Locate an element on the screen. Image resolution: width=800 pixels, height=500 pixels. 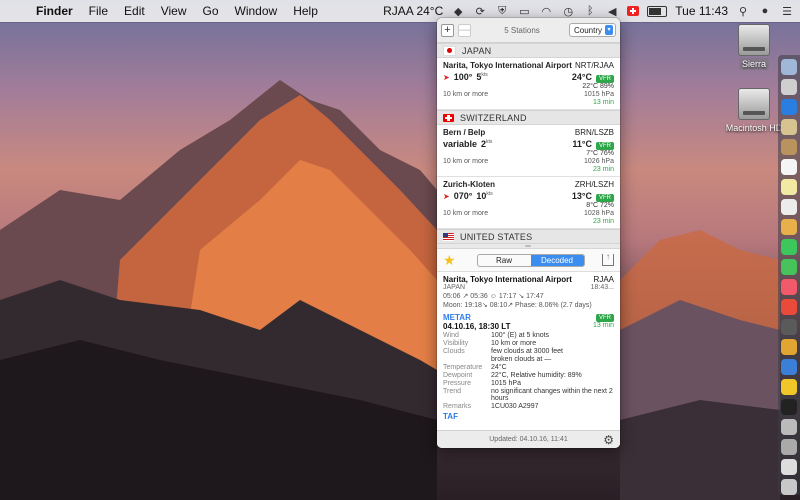
search-icon: ⚲ is located at coordinates (743, 11).